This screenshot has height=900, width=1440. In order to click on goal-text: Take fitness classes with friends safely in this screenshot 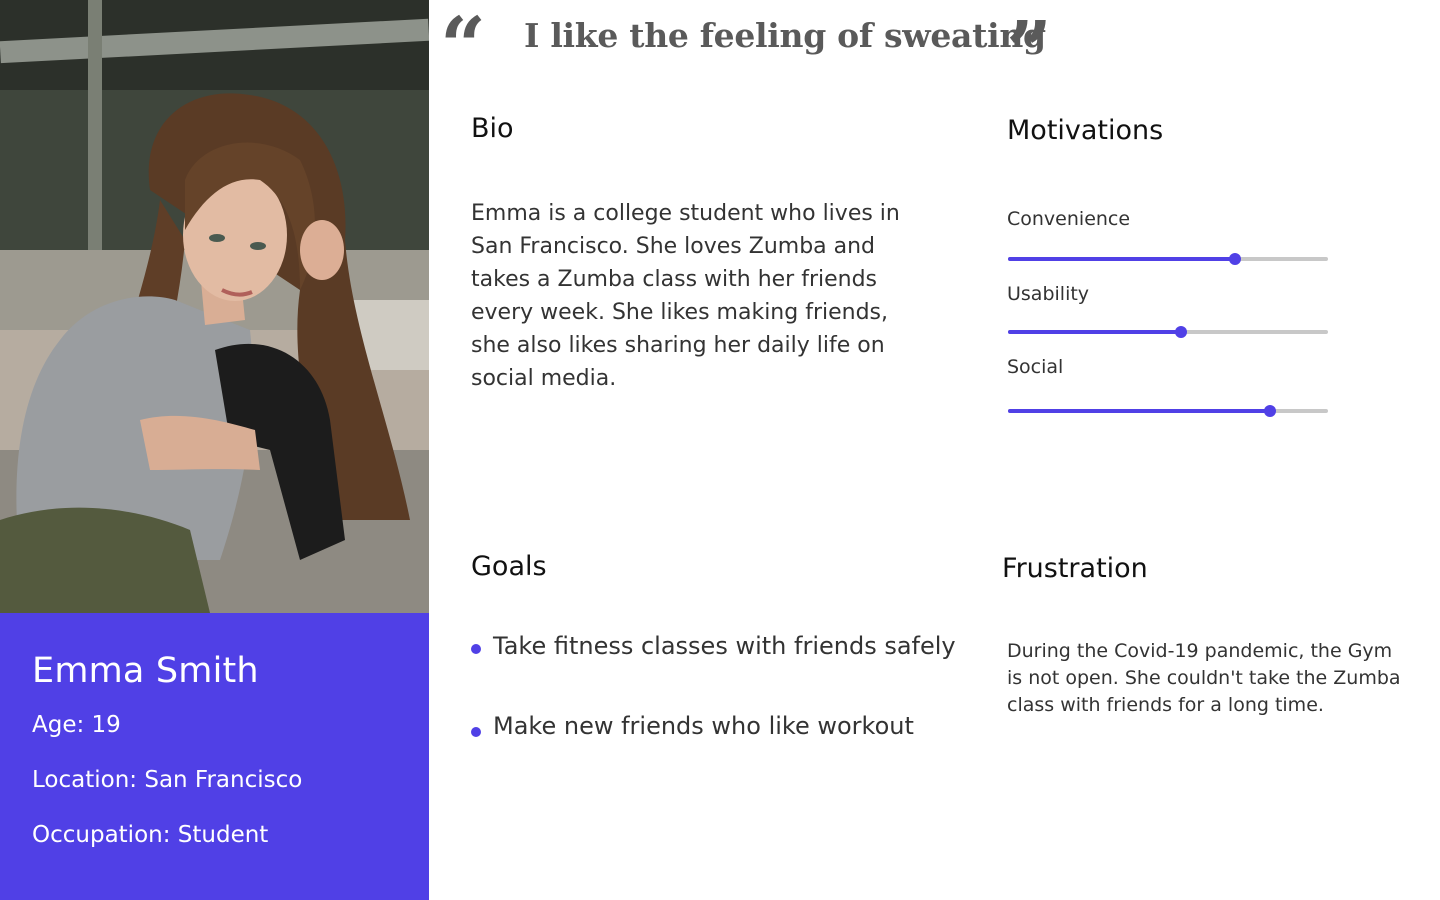, I will do `click(724, 646)`.